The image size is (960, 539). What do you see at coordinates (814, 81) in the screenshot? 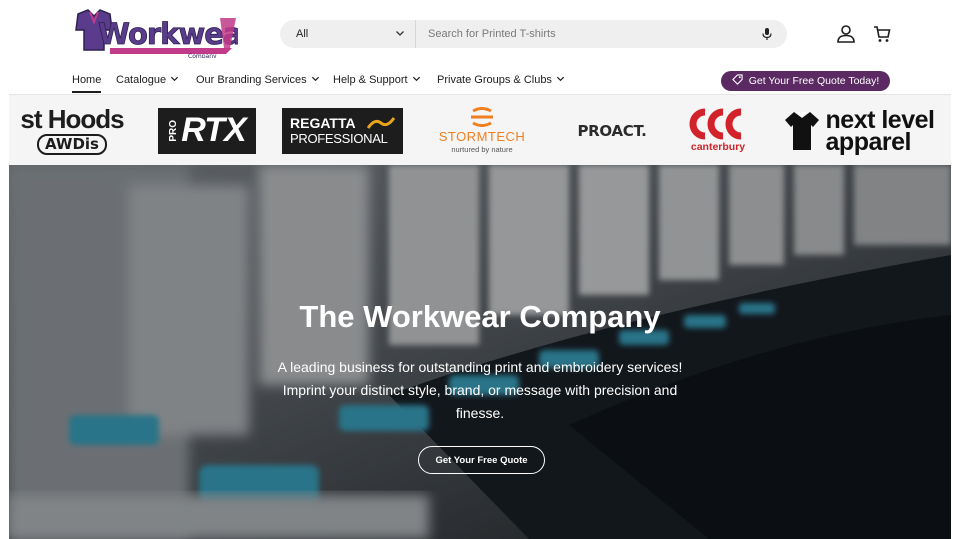
I see `free-quote-label: Get Your Free Quote Today!` at bounding box center [814, 81].